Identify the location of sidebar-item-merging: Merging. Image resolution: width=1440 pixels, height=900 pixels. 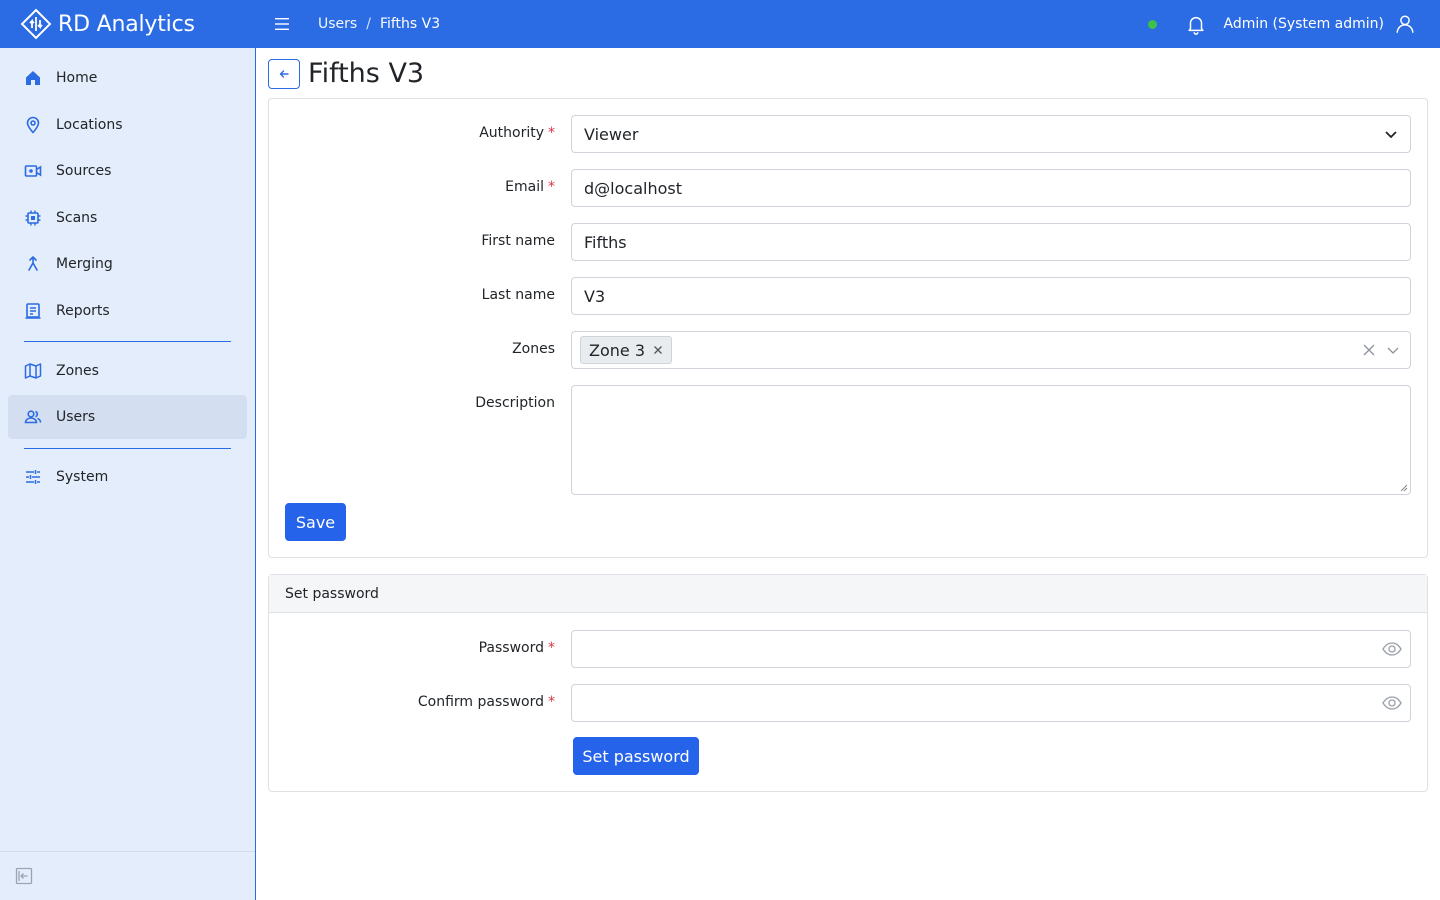
(127, 264).